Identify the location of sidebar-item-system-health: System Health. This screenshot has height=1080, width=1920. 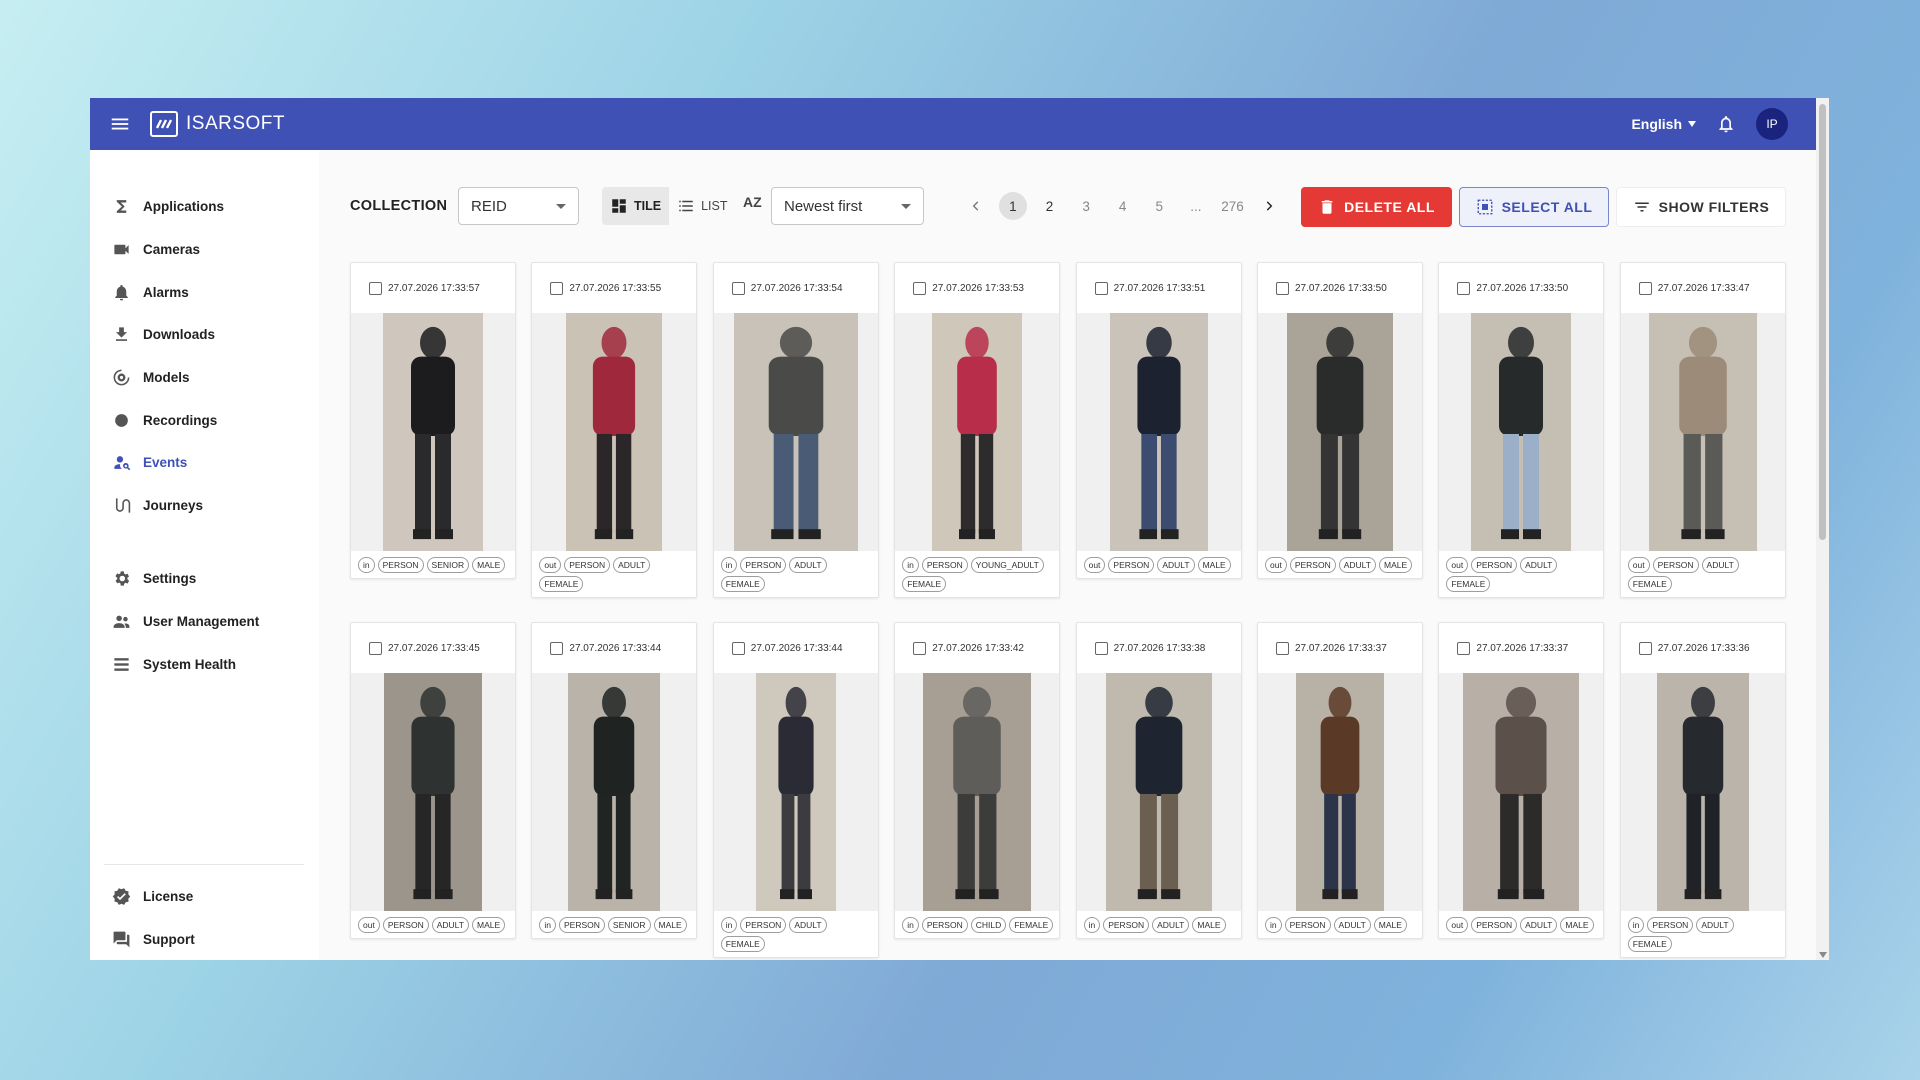
(174, 664).